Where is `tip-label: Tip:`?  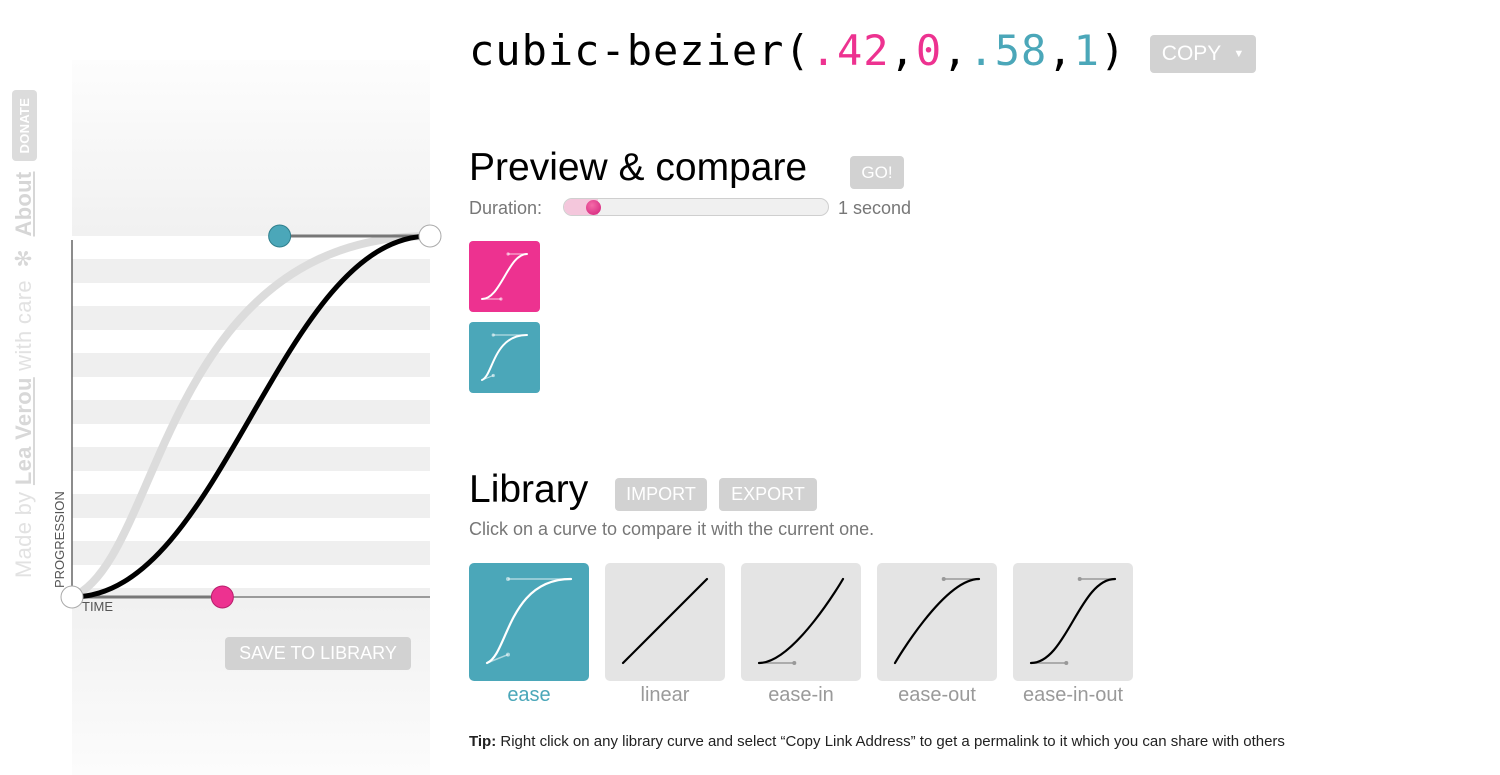
tip-label: Tip: is located at coordinates (483, 741).